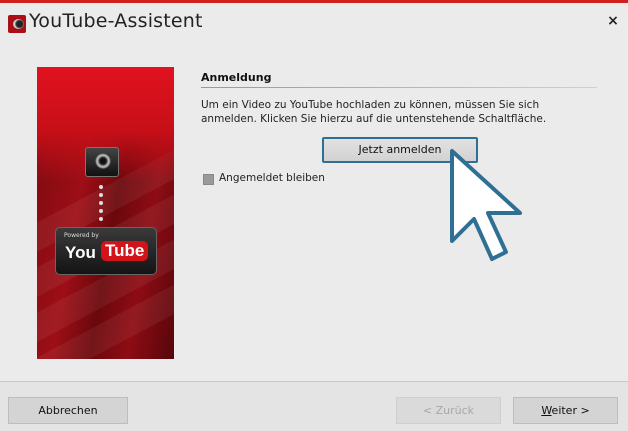 The image size is (628, 431). Describe the element at coordinates (102, 162) in the screenshot. I see `camera-icon` at that location.